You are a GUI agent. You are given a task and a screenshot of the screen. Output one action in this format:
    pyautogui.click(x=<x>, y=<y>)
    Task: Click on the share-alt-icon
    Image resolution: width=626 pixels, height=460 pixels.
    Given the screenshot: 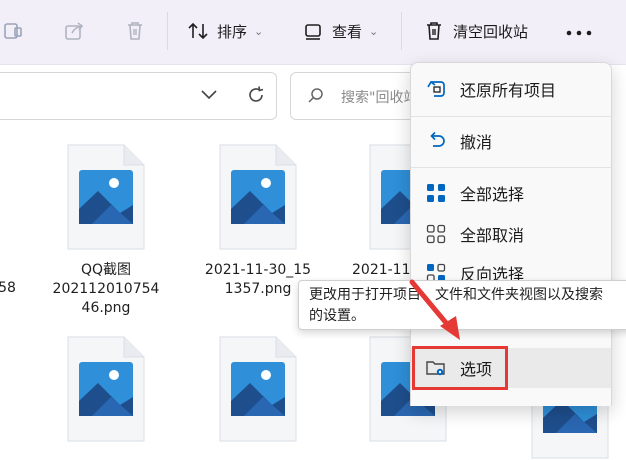 What is the action you would take?
    pyautogui.click(x=13, y=31)
    